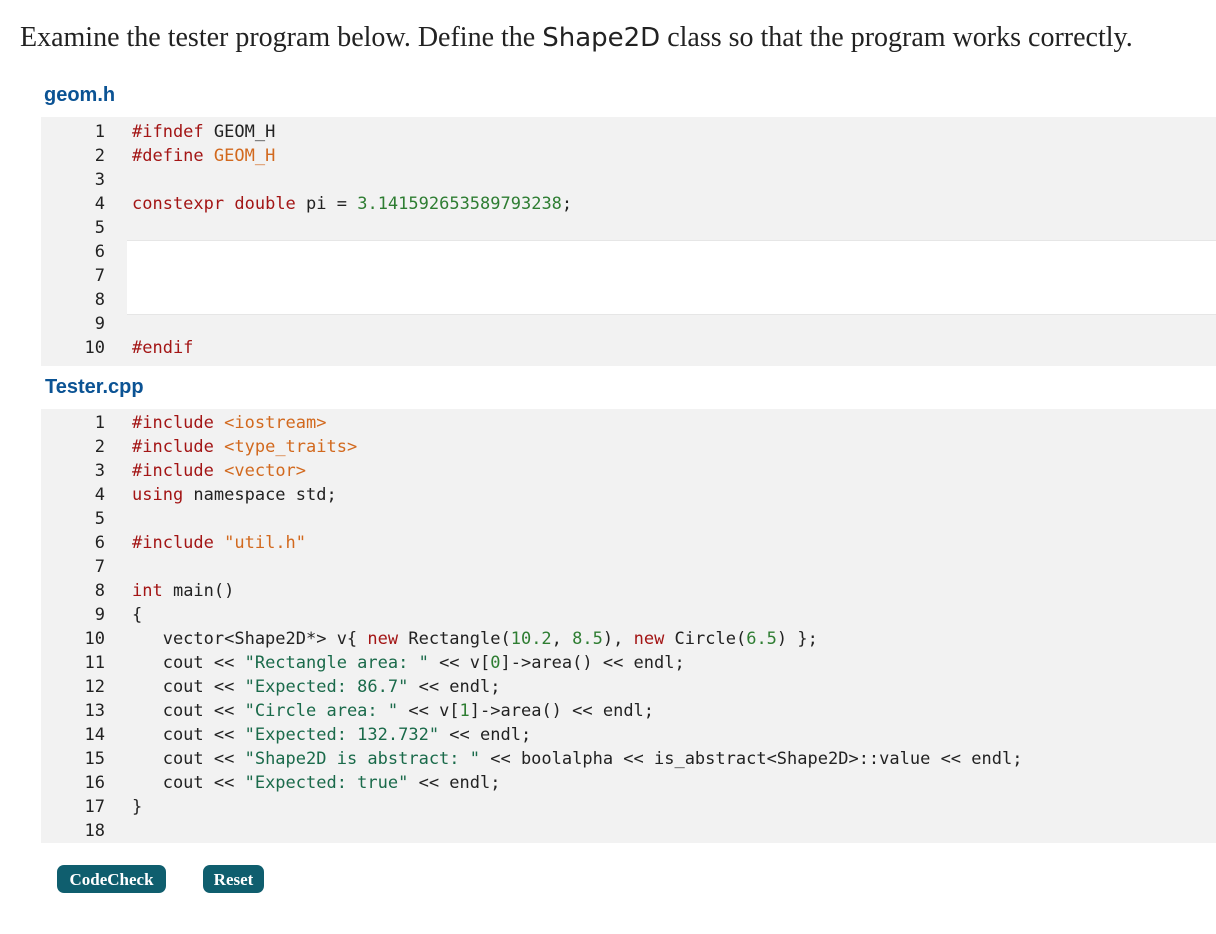 This screenshot has height=934, width=1216. What do you see at coordinates (628, 687) in the screenshot?
I see `code-line: 12 cout << "Expected: 86.7" << endl;` at bounding box center [628, 687].